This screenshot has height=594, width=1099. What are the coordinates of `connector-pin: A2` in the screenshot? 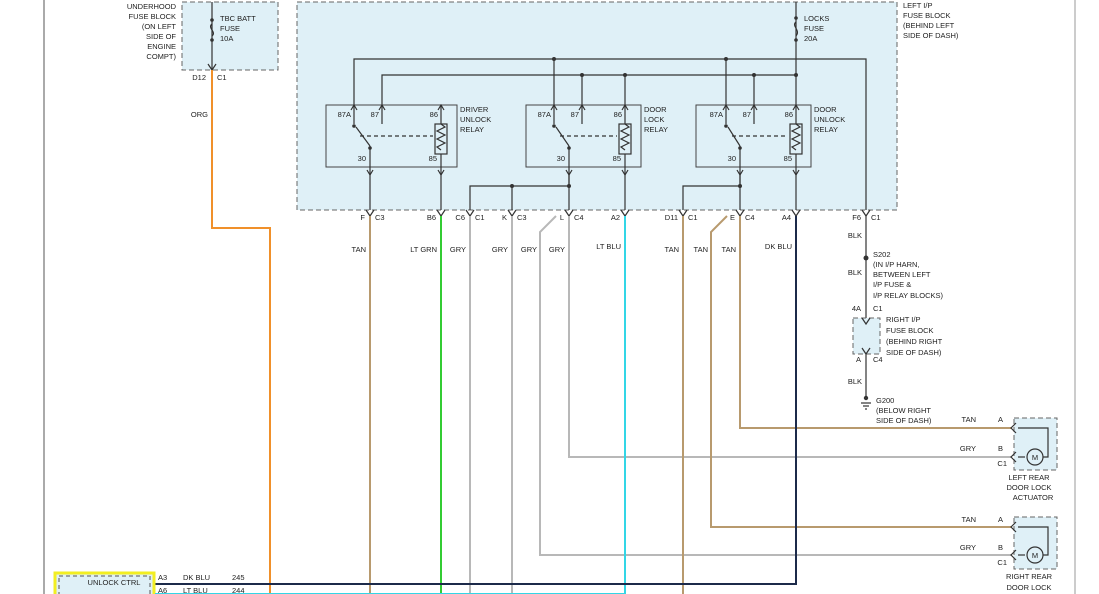 It's located at (615, 217).